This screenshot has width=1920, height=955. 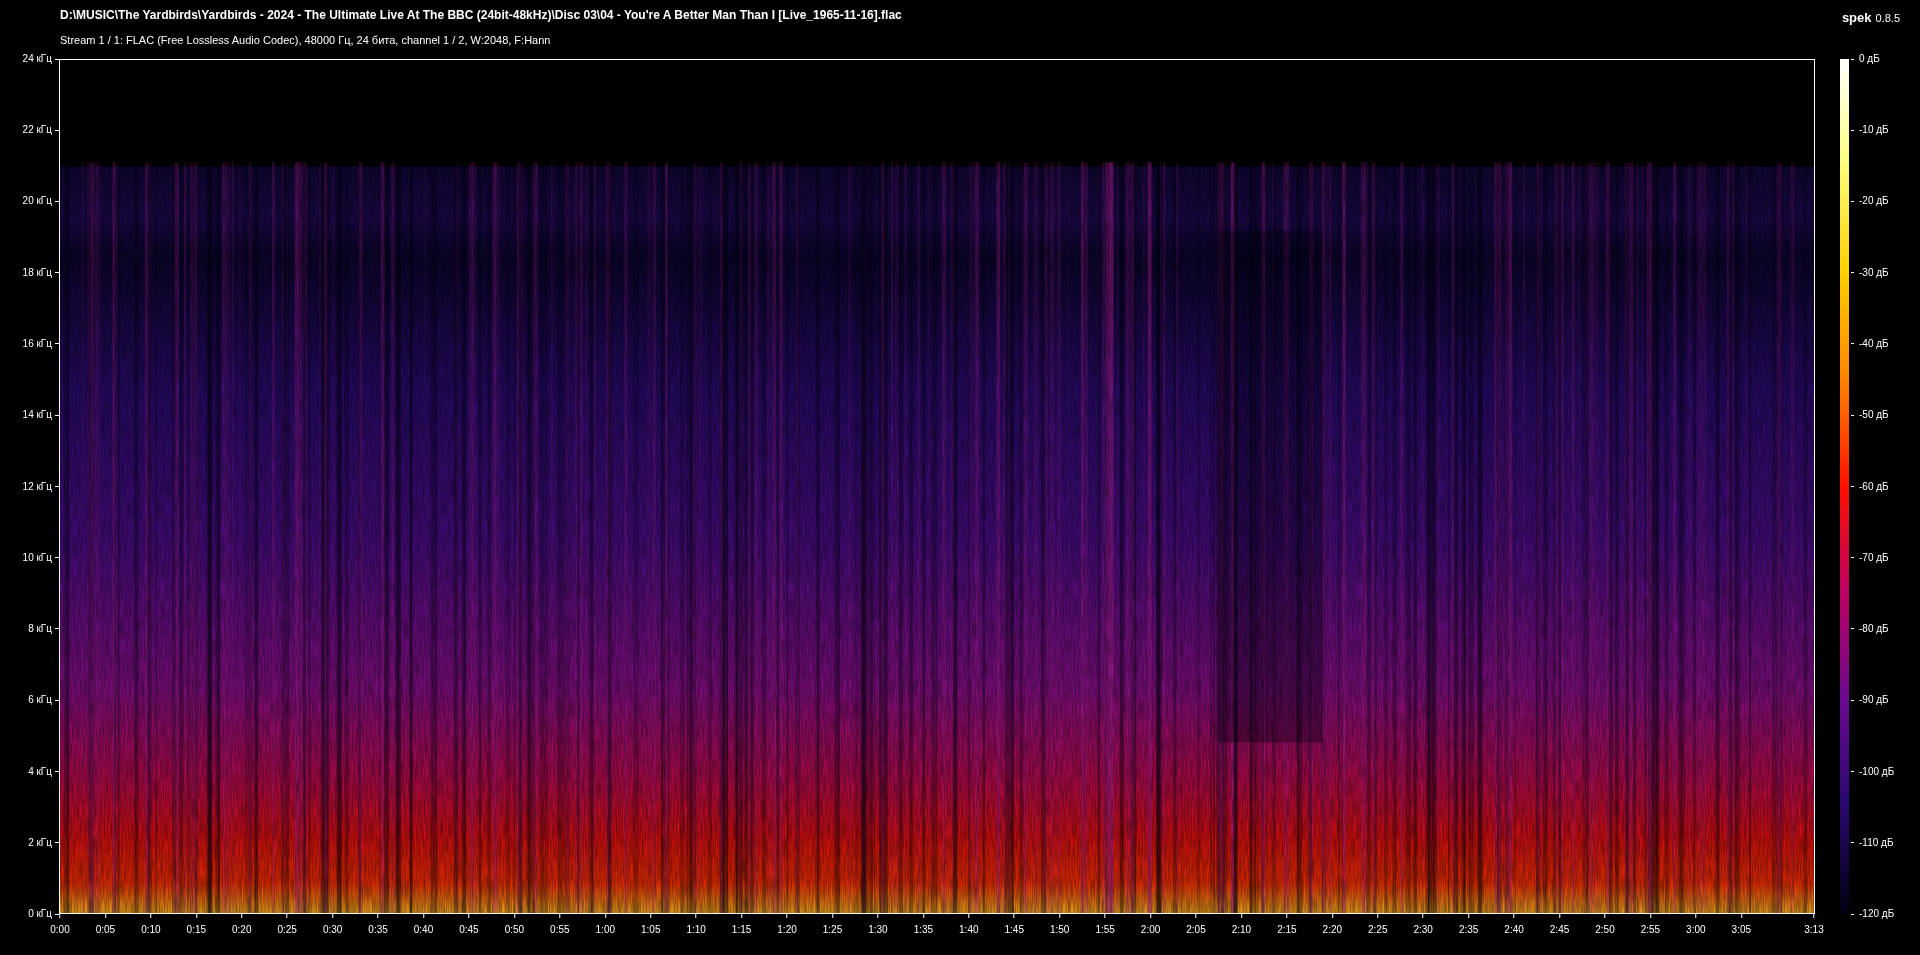 I want to click on time-label: 2:15, so click(x=1287, y=930).